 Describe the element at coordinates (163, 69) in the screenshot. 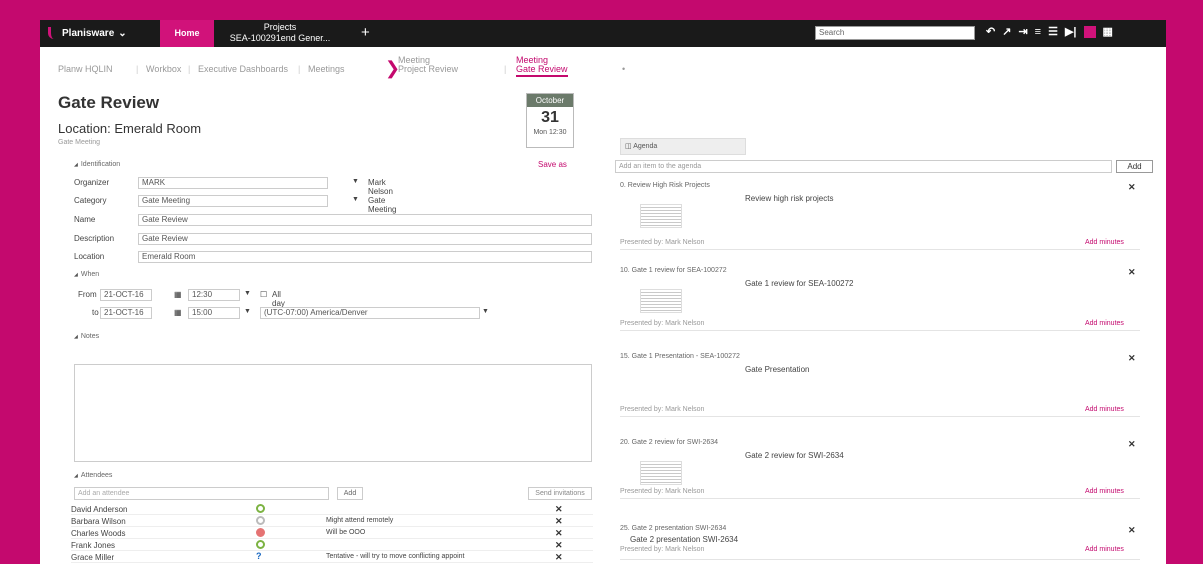

I see `breadcrumb-workbox: Workbox` at that location.